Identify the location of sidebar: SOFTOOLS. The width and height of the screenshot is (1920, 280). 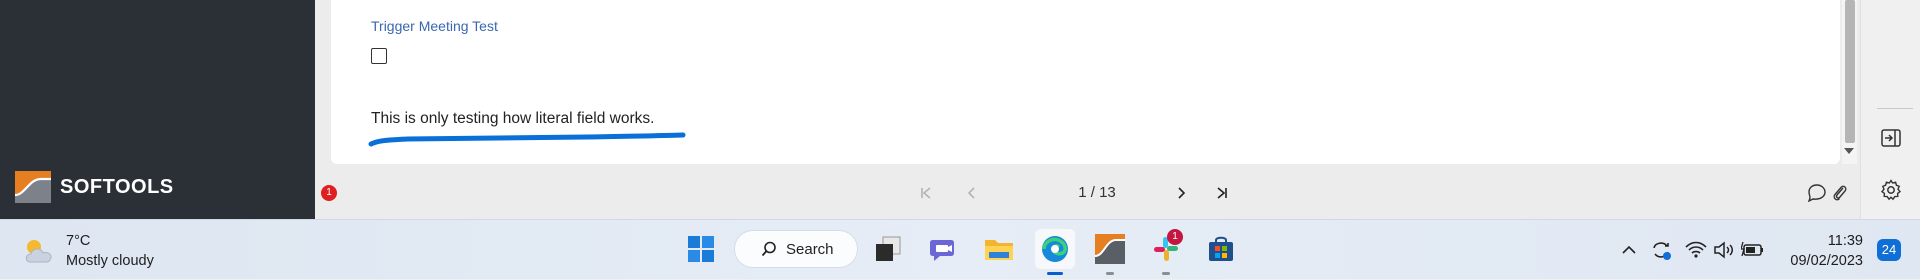
(157, 109).